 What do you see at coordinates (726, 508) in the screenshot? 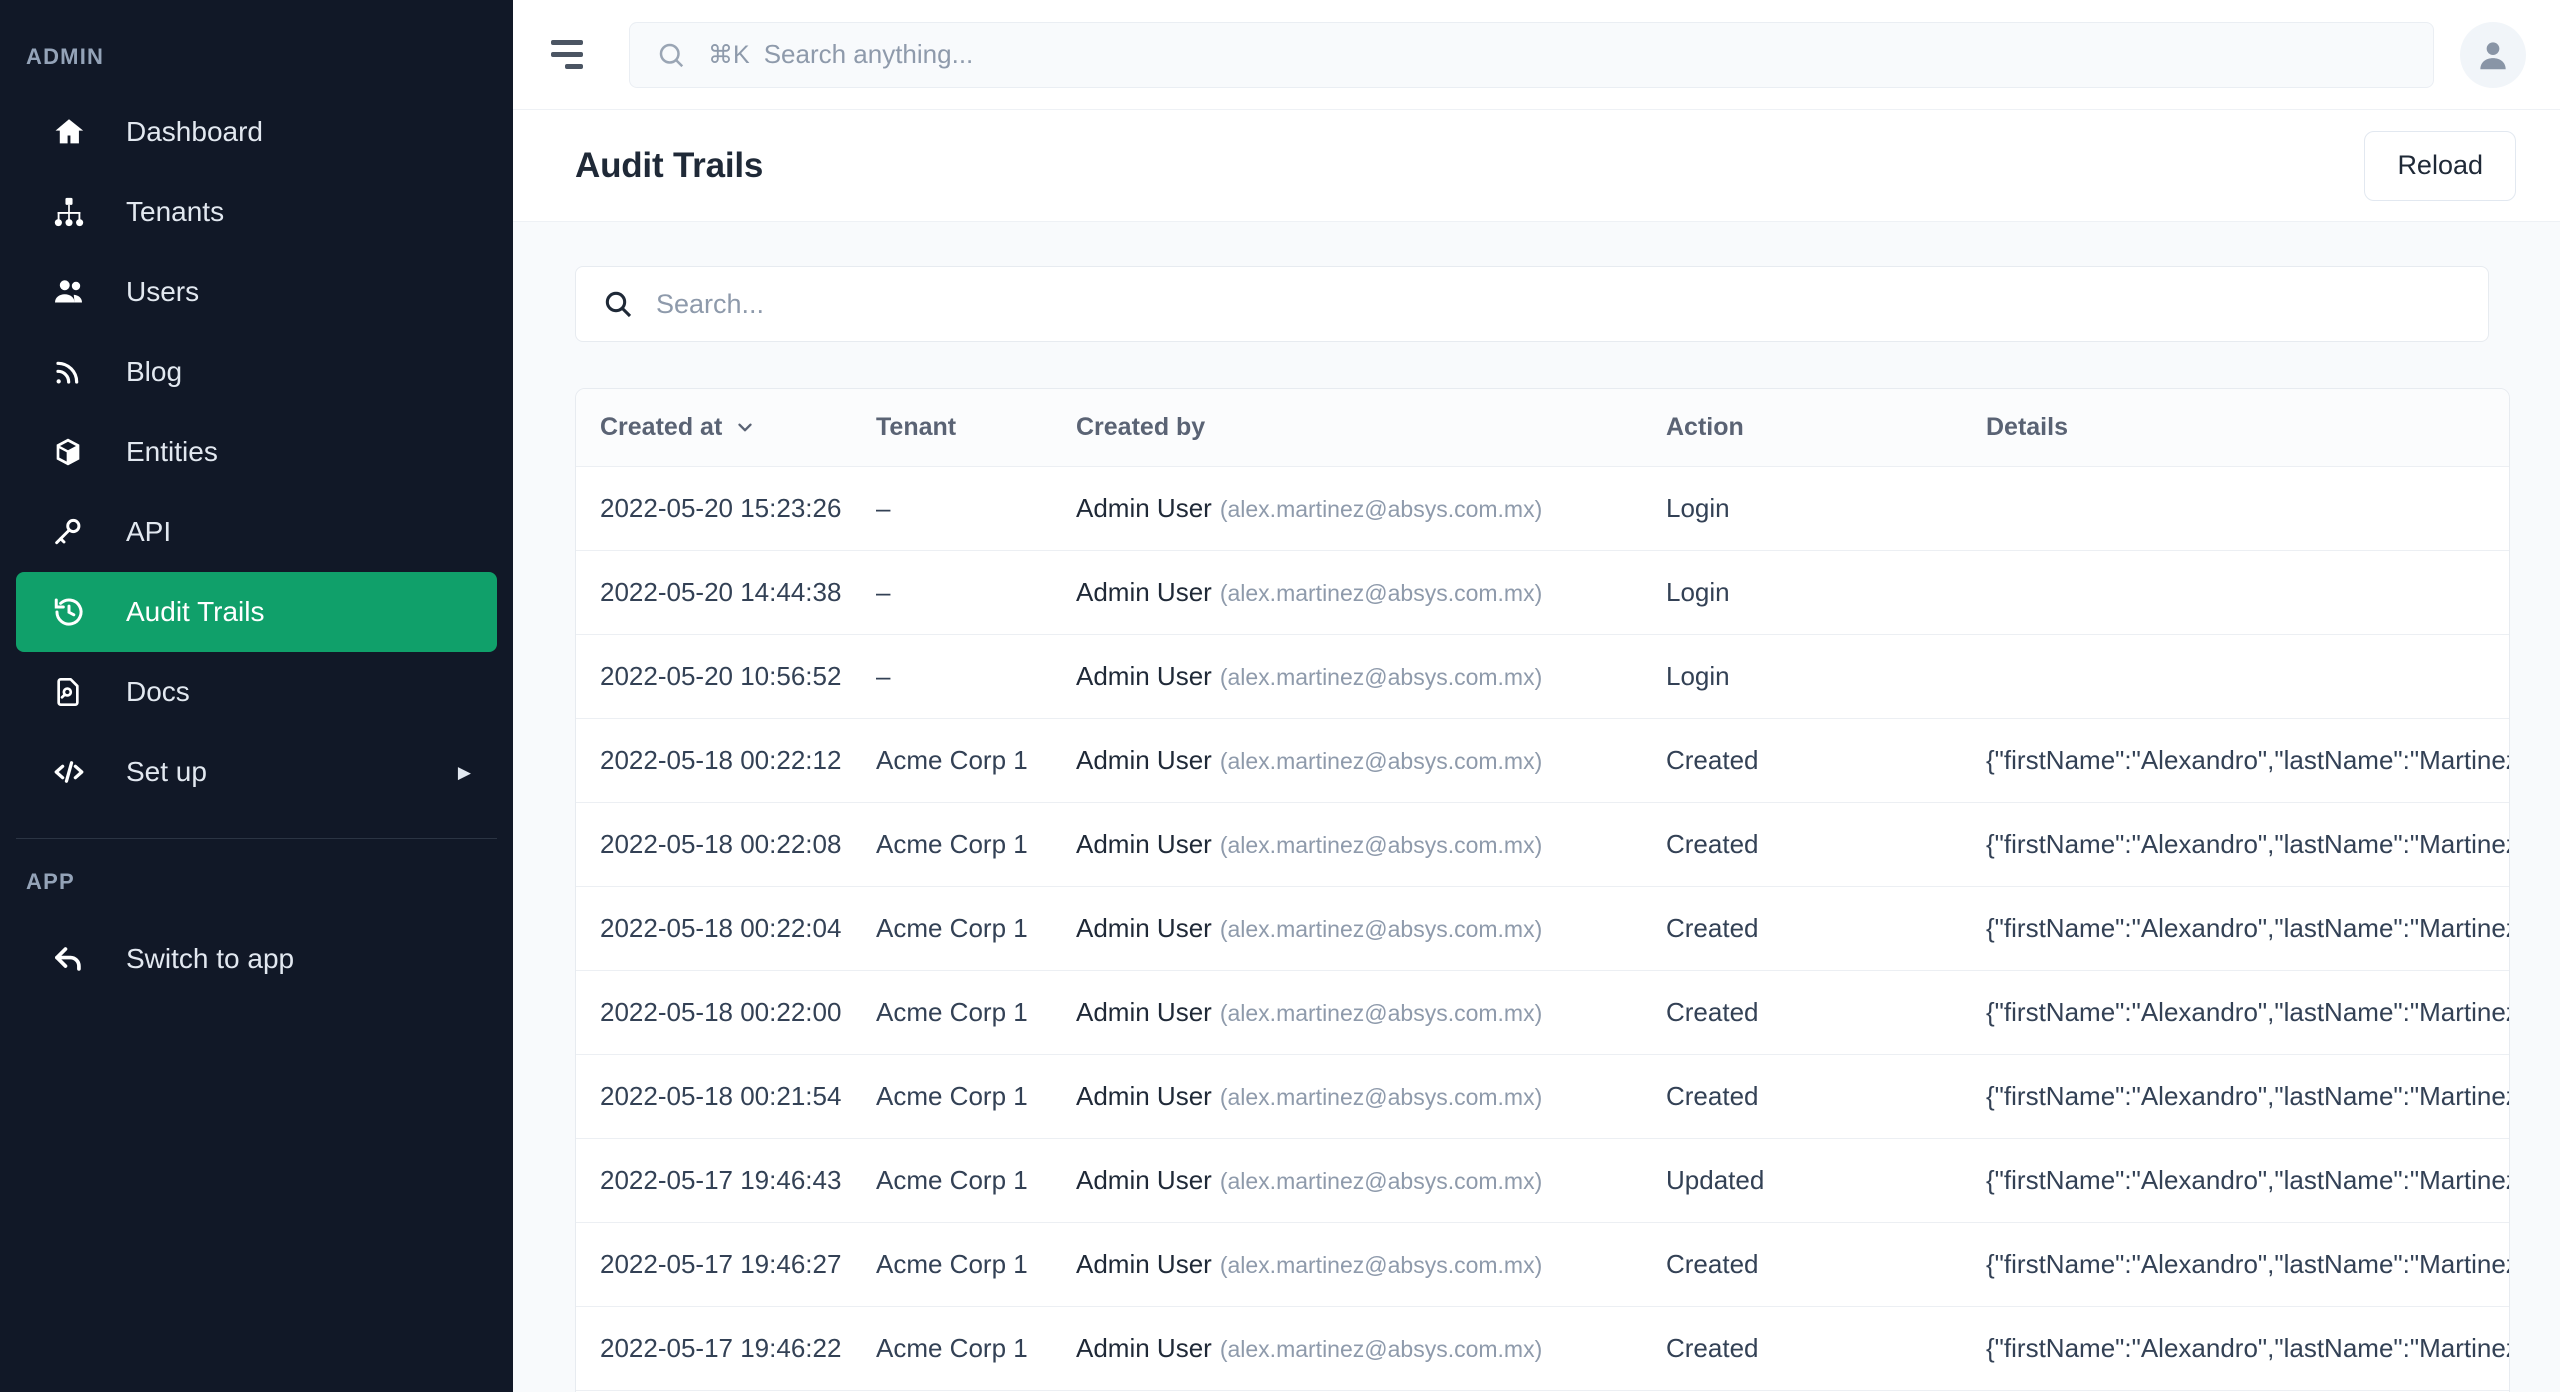
I see `cell-created-at: 2022-05-20 15:23:26` at bounding box center [726, 508].